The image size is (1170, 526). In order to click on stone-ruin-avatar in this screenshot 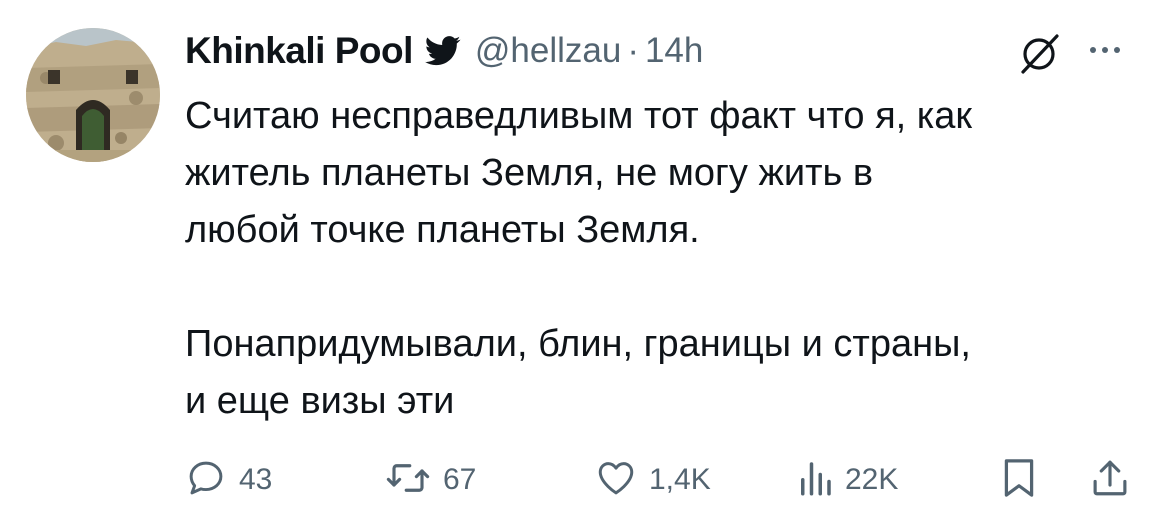, I will do `click(93, 95)`.